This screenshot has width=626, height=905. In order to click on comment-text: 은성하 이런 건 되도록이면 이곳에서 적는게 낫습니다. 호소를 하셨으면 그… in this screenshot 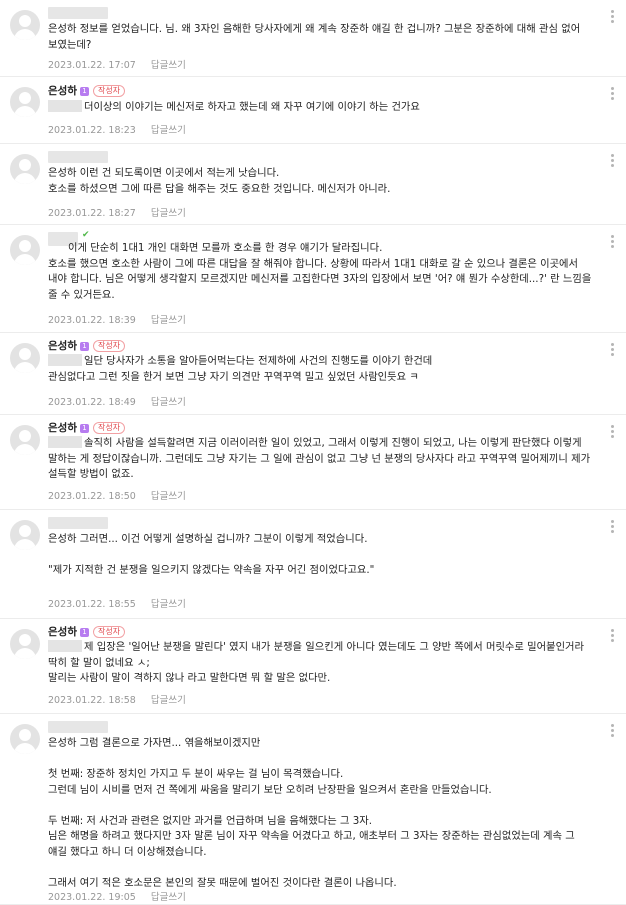, I will do `click(219, 181)`.